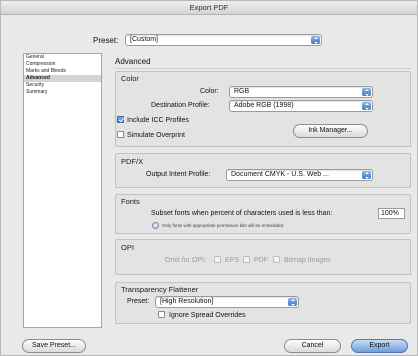 The image size is (418, 356). I want to click on ignore-spread-overrides-label: Ignore Spread Overrides, so click(207, 315).